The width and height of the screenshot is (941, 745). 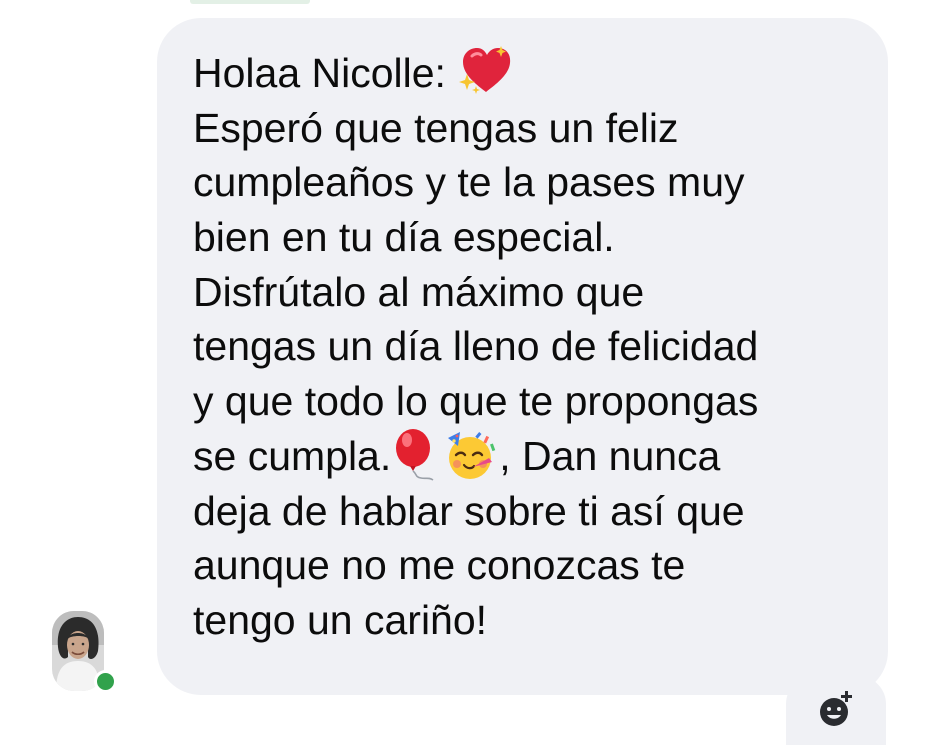 What do you see at coordinates (84, 652) in the screenshot?
I see `sender-avatar` at bounding box center [84, 652].